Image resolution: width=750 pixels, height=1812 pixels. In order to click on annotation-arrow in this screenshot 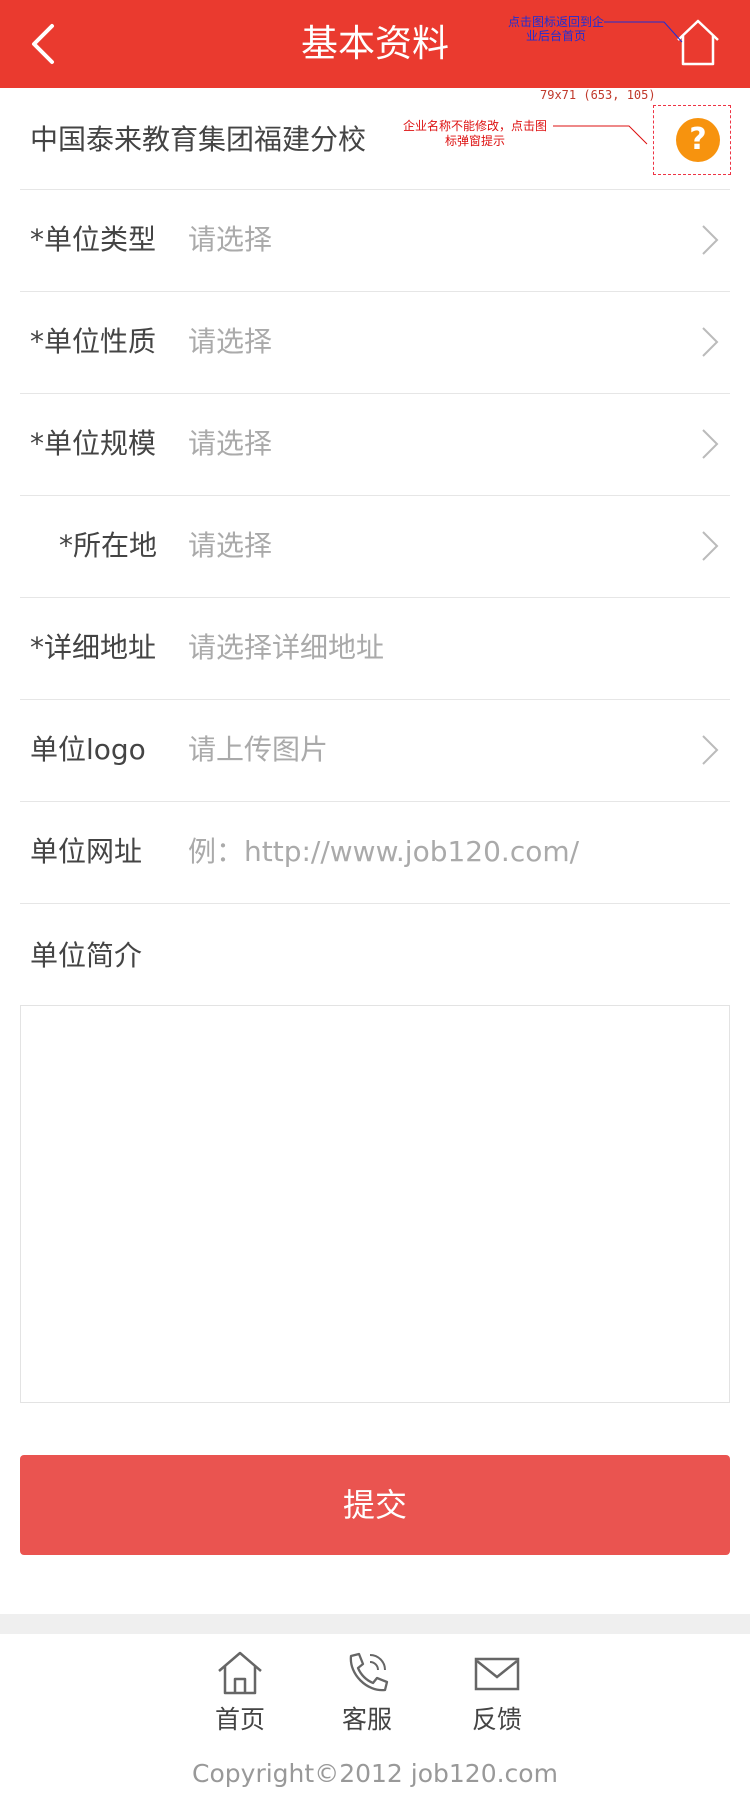, I will do `click(600, 135)`.